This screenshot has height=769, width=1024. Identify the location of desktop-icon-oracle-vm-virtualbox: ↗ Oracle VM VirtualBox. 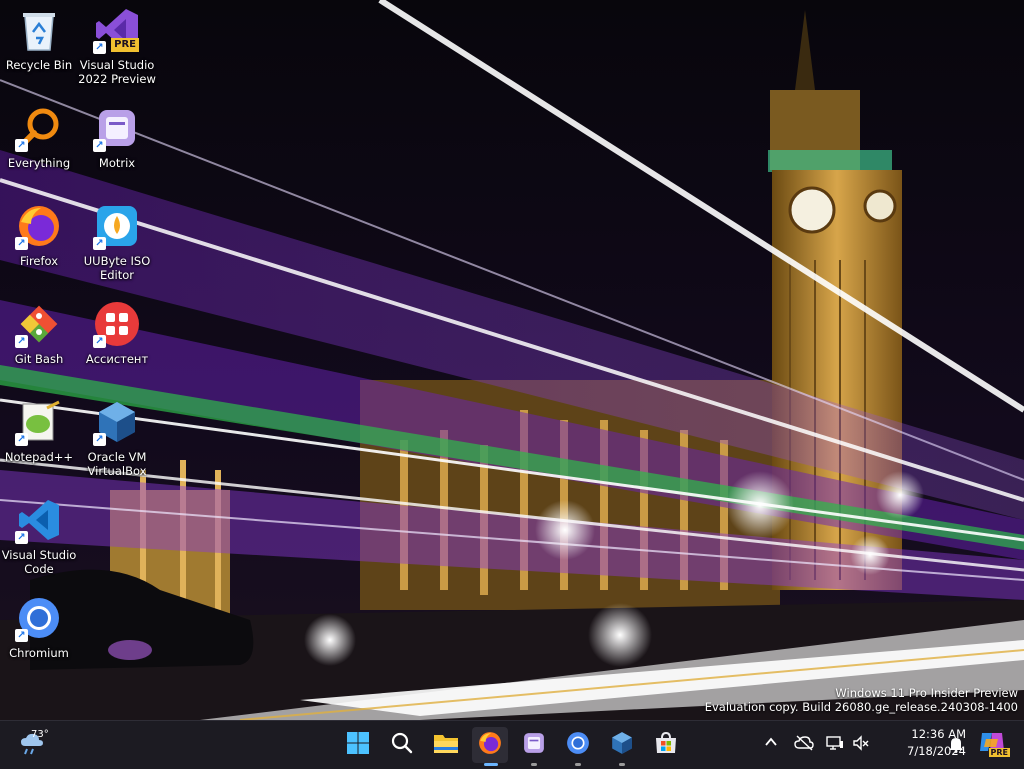
(117, 440).